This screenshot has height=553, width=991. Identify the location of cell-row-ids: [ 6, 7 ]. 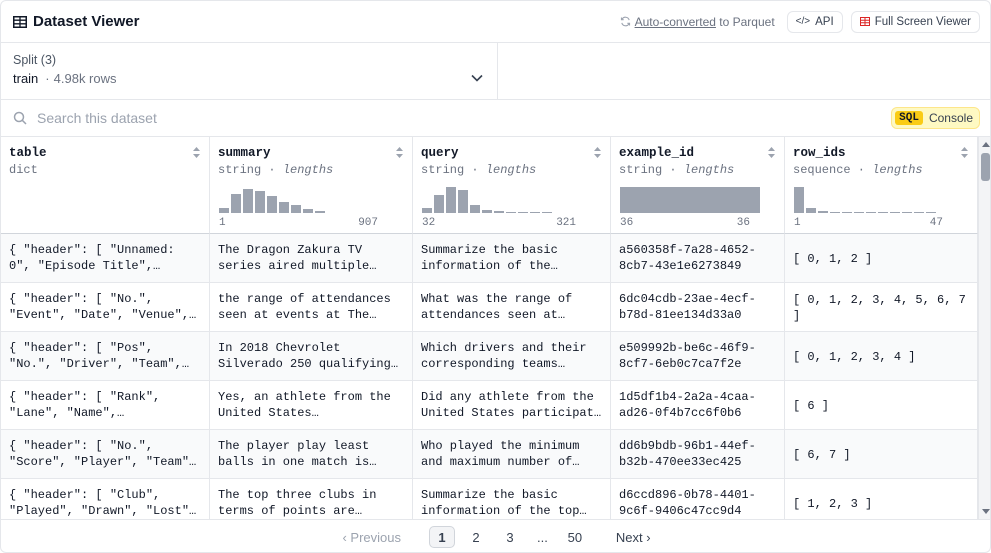
(881, 454).